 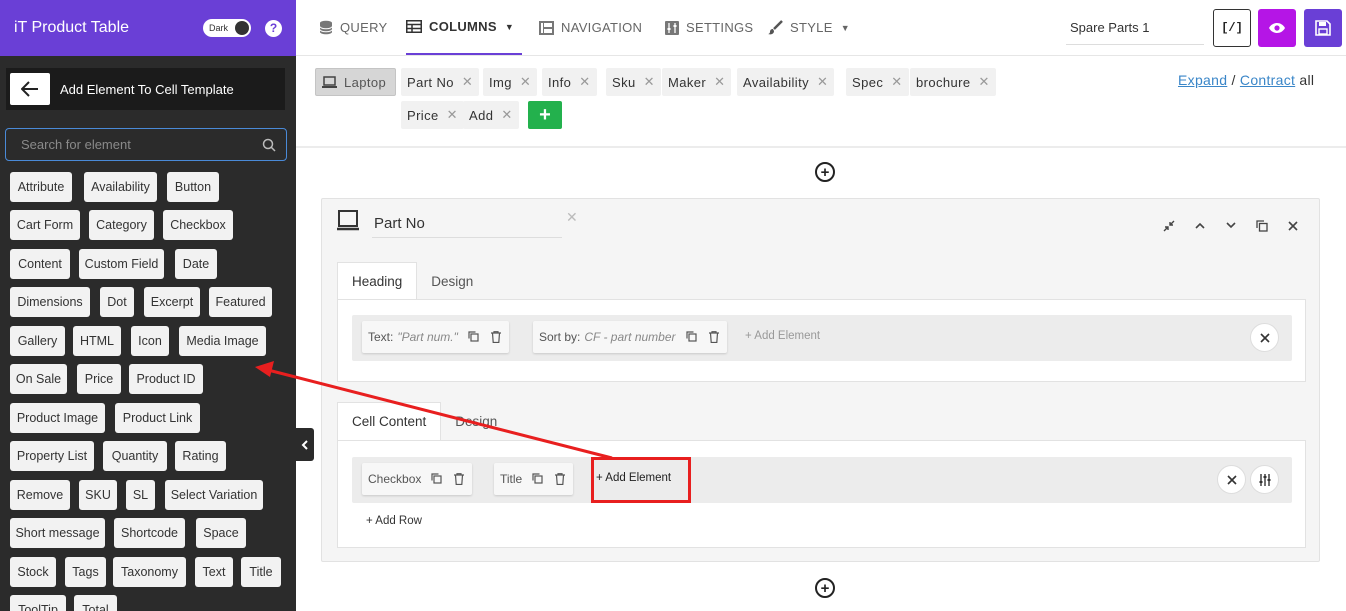 What do you see at coordinates (1199, 225) in the screenshot?
I see `chevron-up-icon` at bounding box center [1199, 225].